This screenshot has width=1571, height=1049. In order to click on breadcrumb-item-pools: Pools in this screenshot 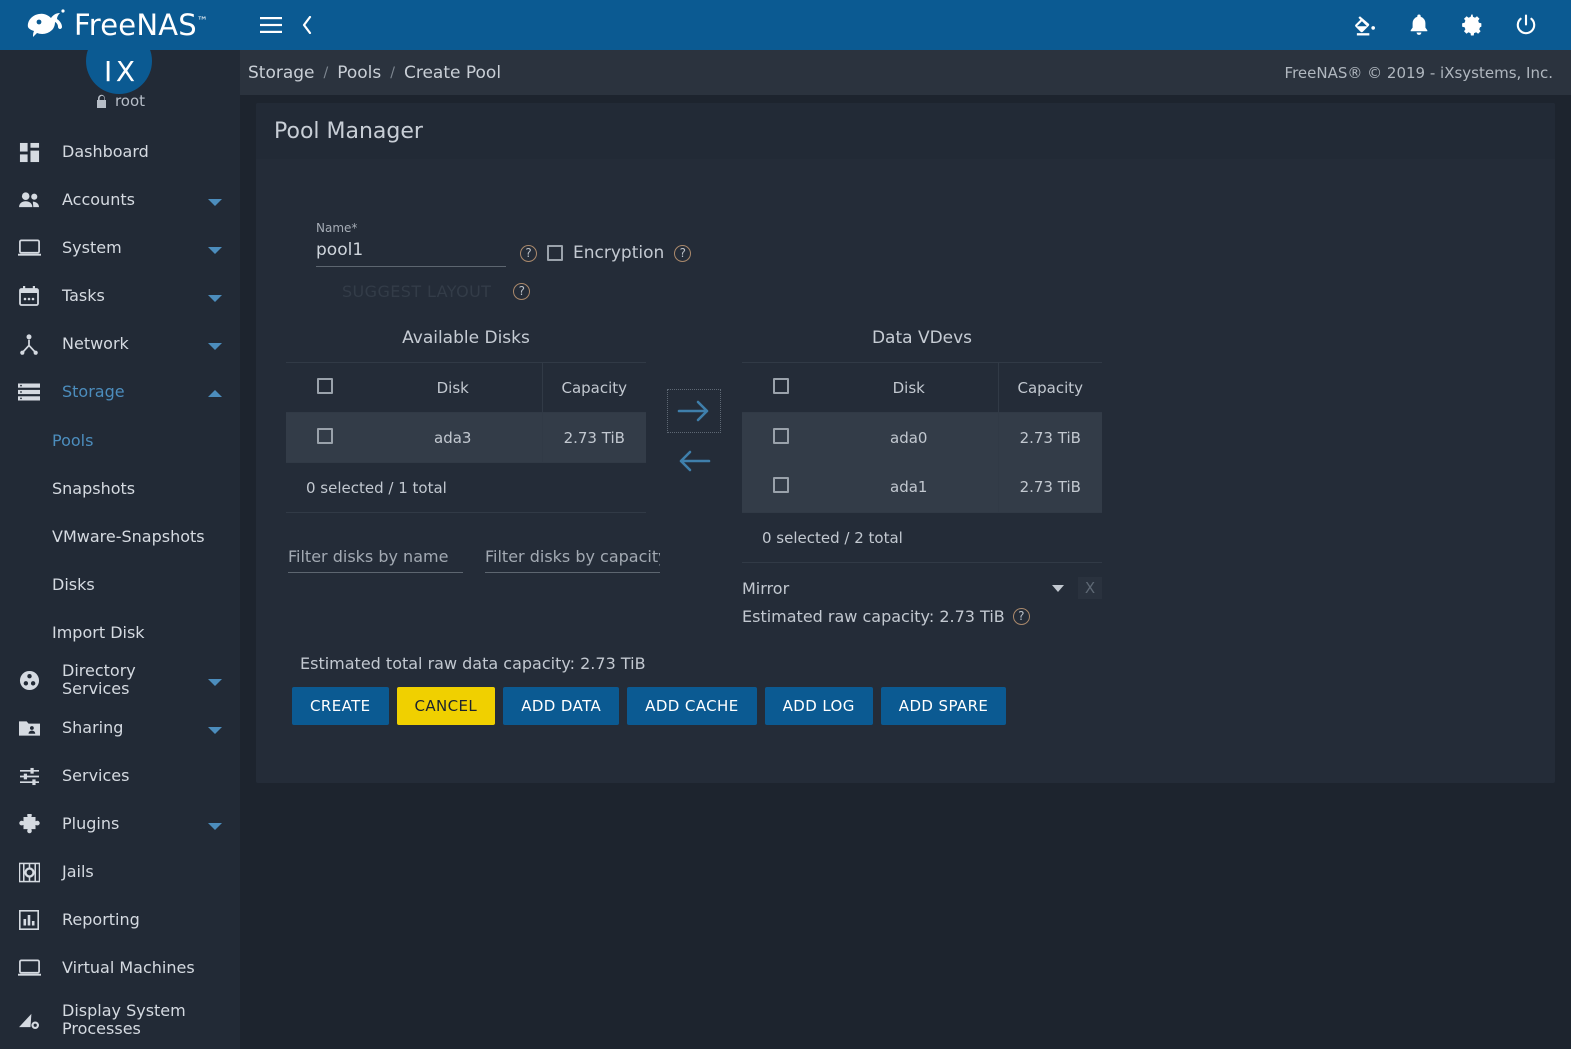, I will do `click(359, 73)`.